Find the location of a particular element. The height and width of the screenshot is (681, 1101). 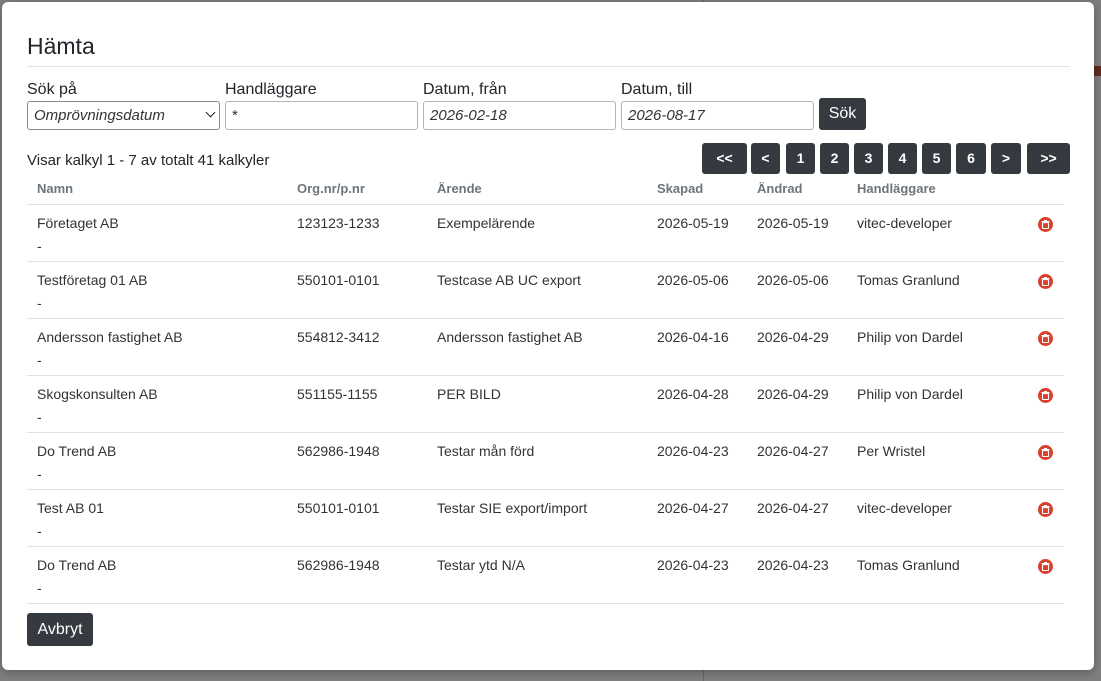

cell-org: 123123-1233 is located at coordinates (338, 223).